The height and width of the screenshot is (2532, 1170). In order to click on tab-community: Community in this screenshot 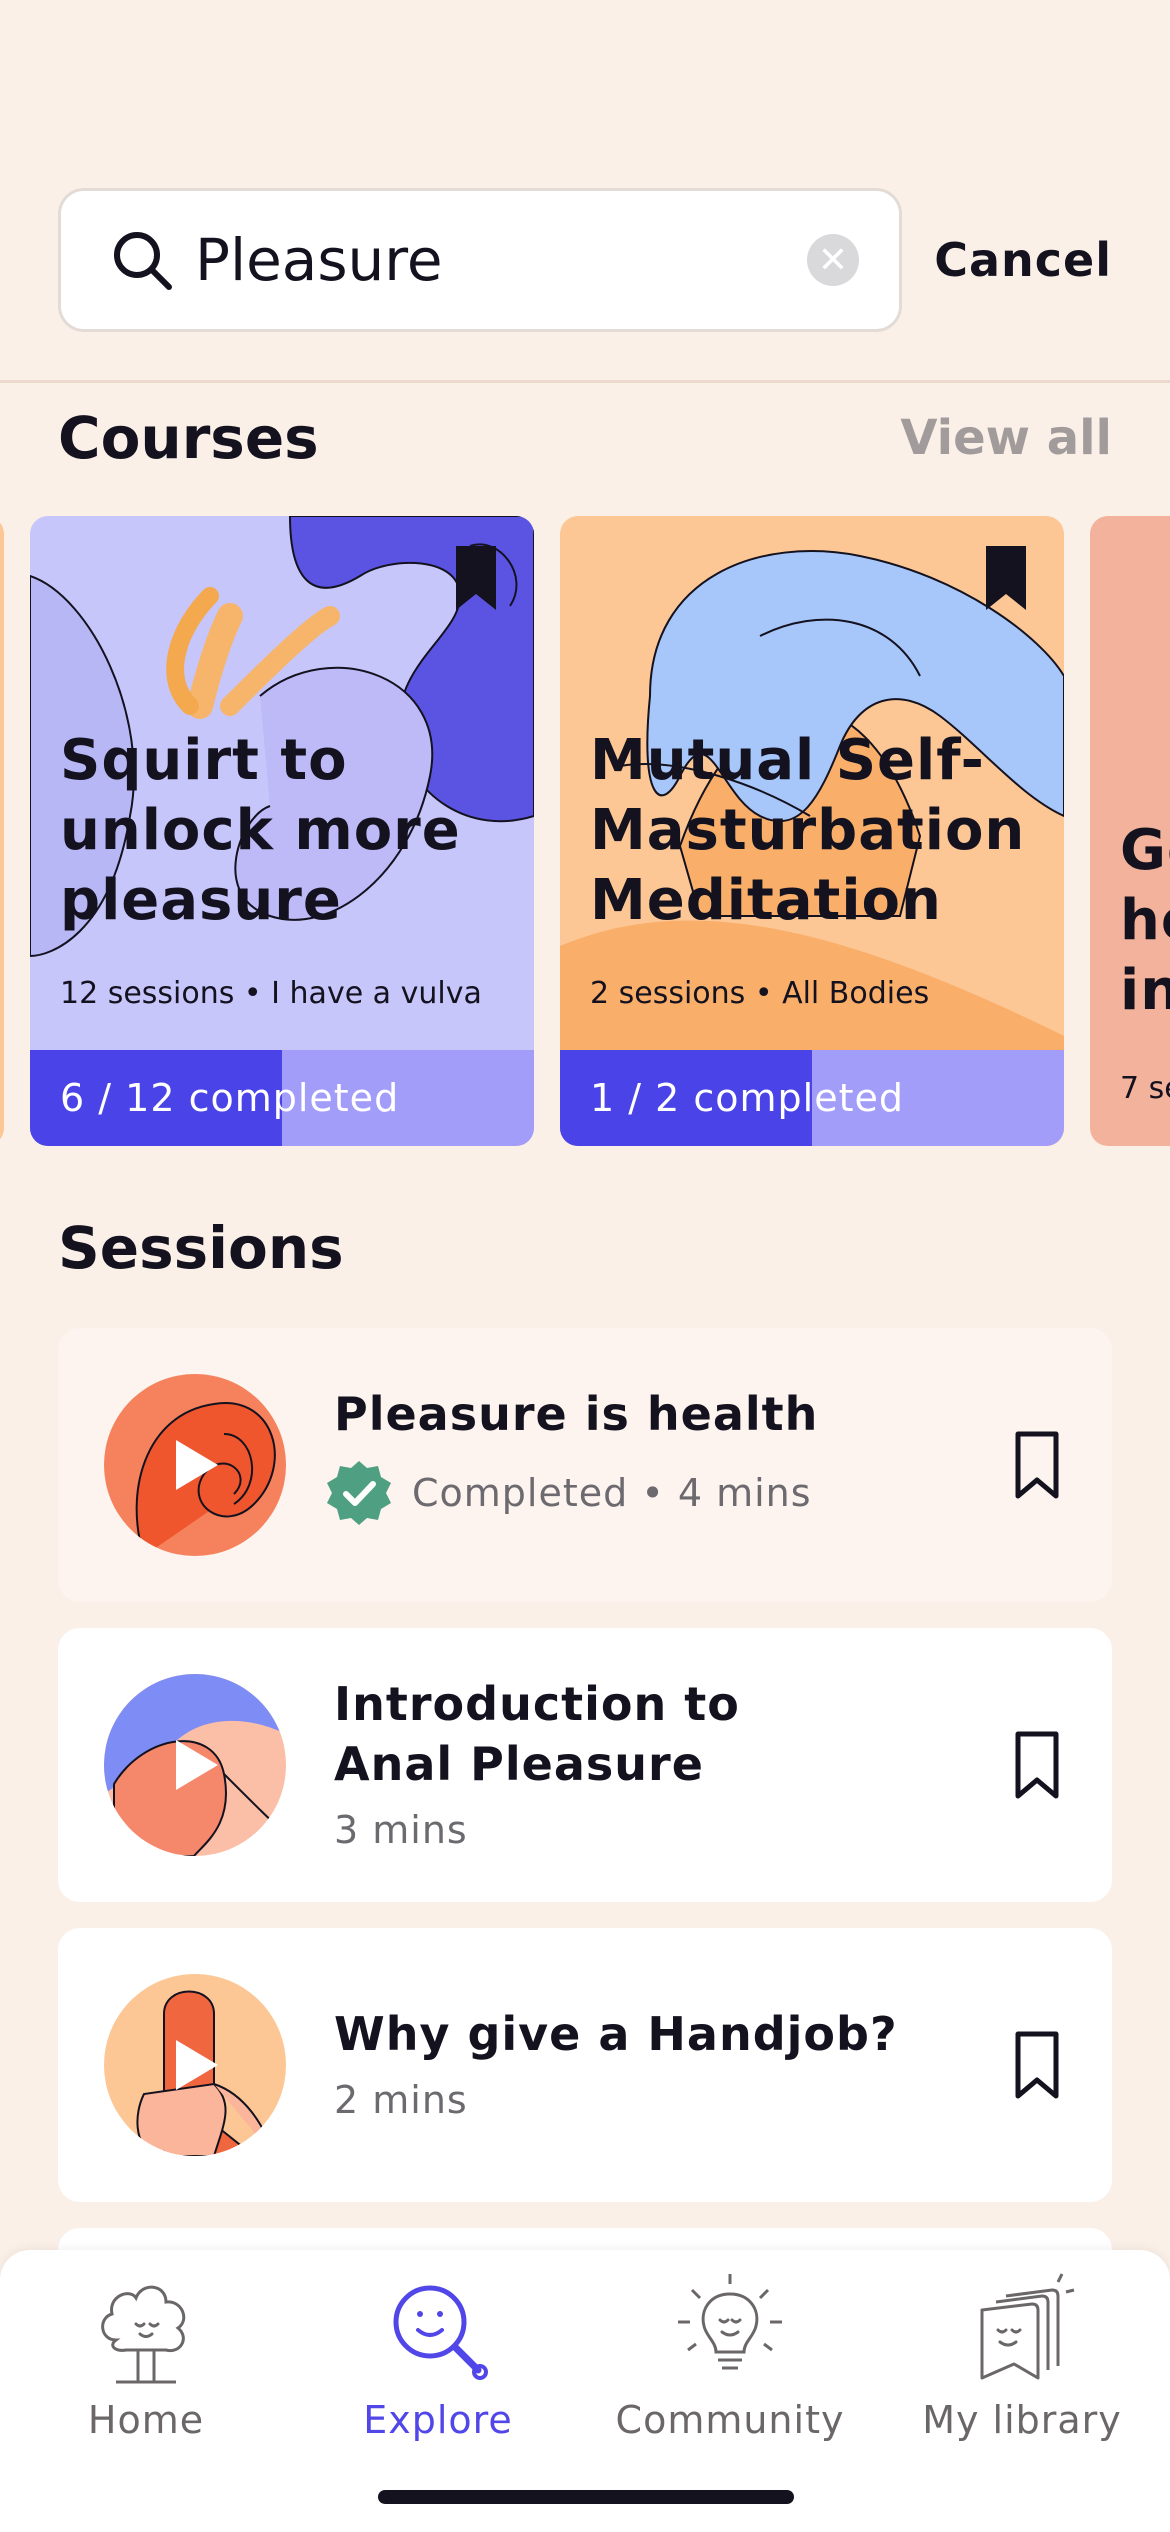, I will do `click(730, 2346)`.